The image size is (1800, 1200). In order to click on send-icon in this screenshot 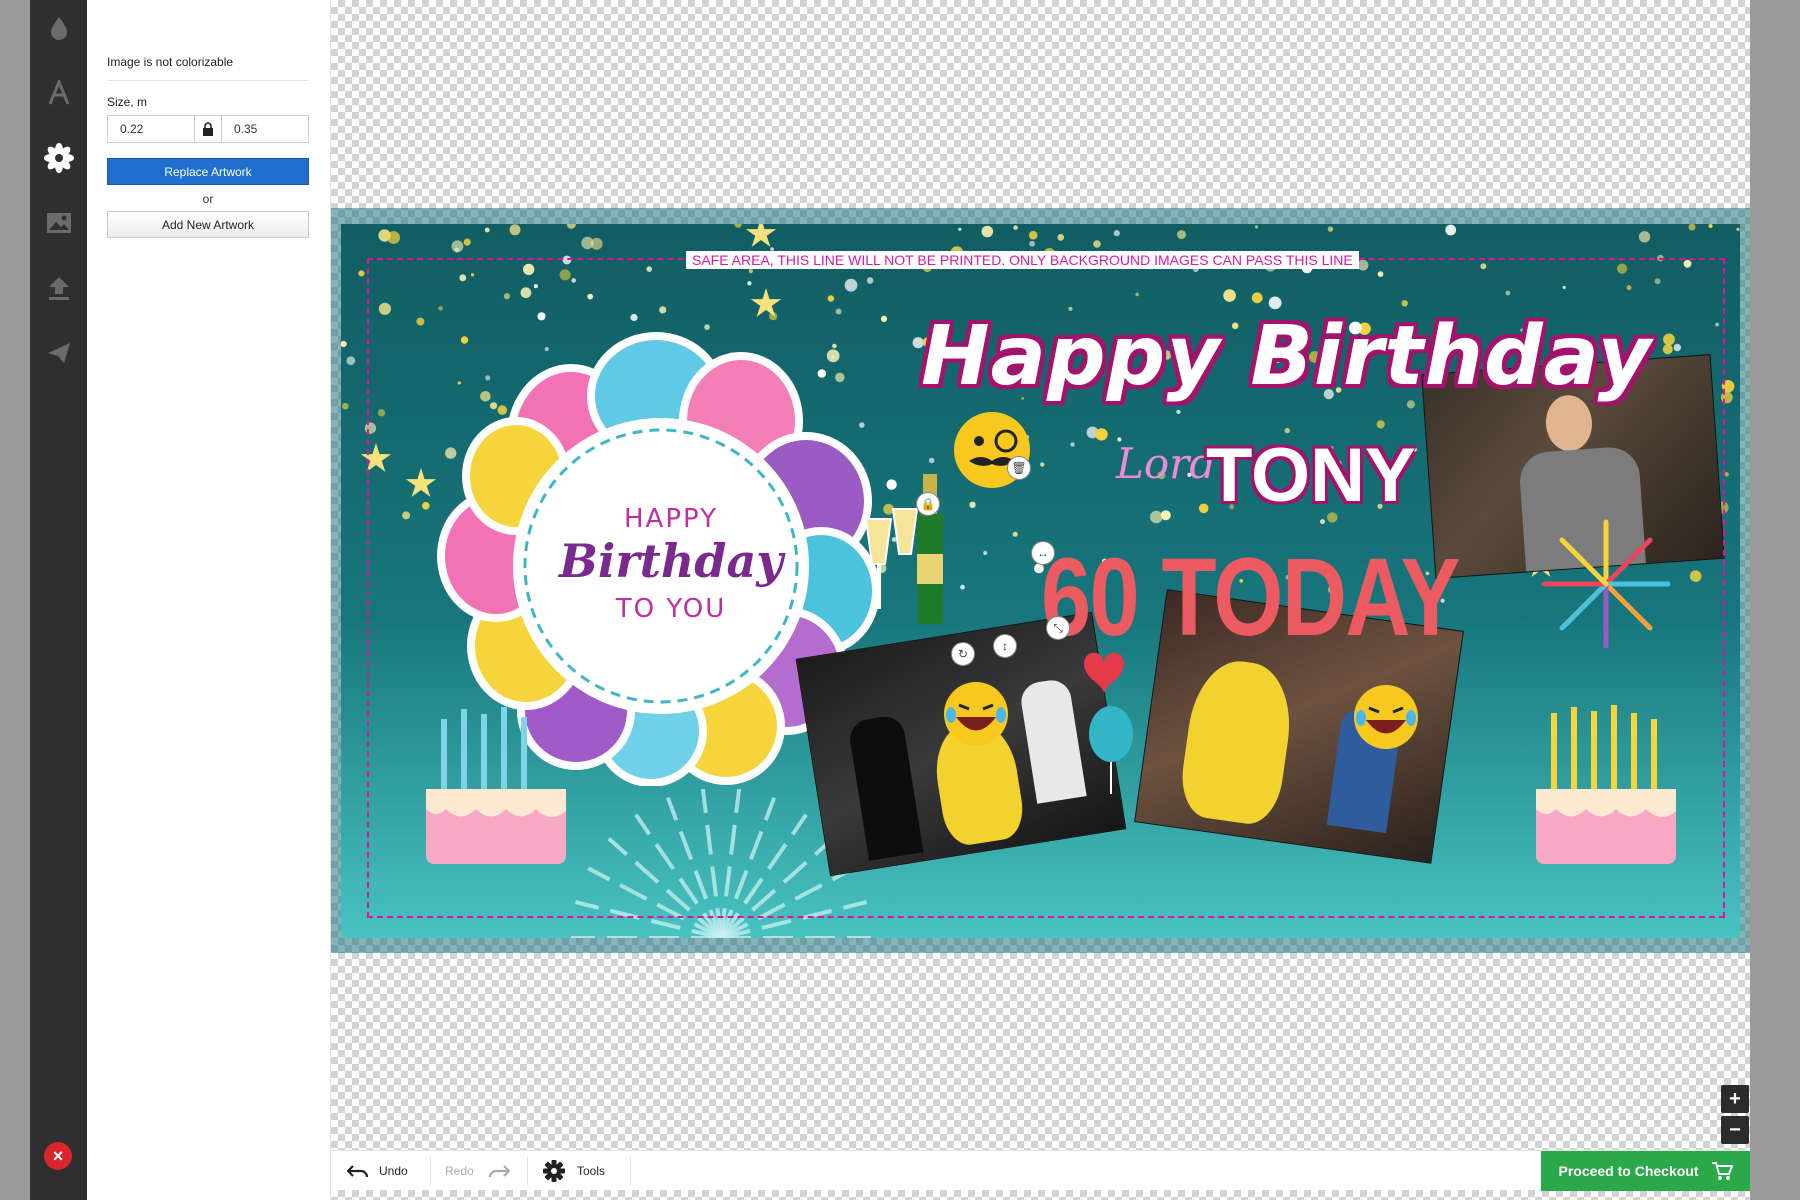, I will do `click(58, 353)`.